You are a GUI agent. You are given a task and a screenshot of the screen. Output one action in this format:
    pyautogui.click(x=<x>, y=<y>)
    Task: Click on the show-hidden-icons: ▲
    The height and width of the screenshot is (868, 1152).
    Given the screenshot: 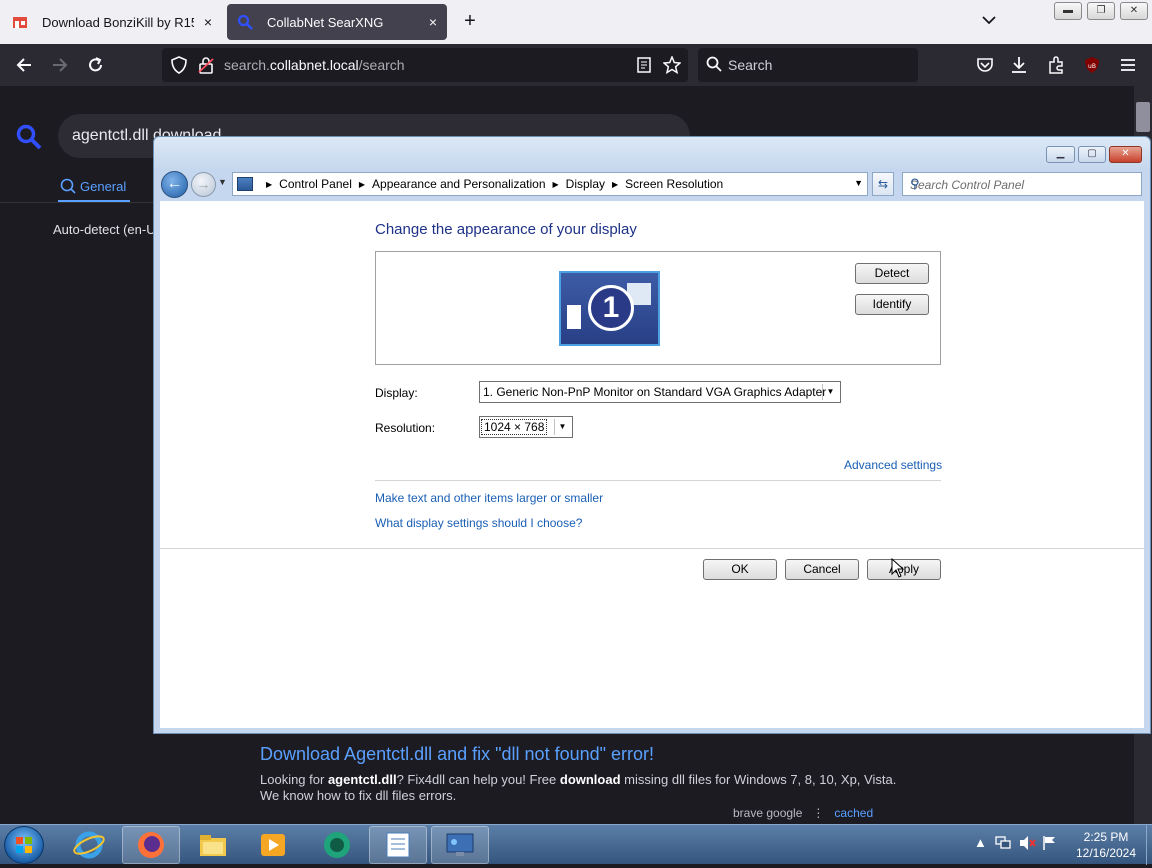 What is the action you would take?
    pyautogui.click(x=980, y=842)
    